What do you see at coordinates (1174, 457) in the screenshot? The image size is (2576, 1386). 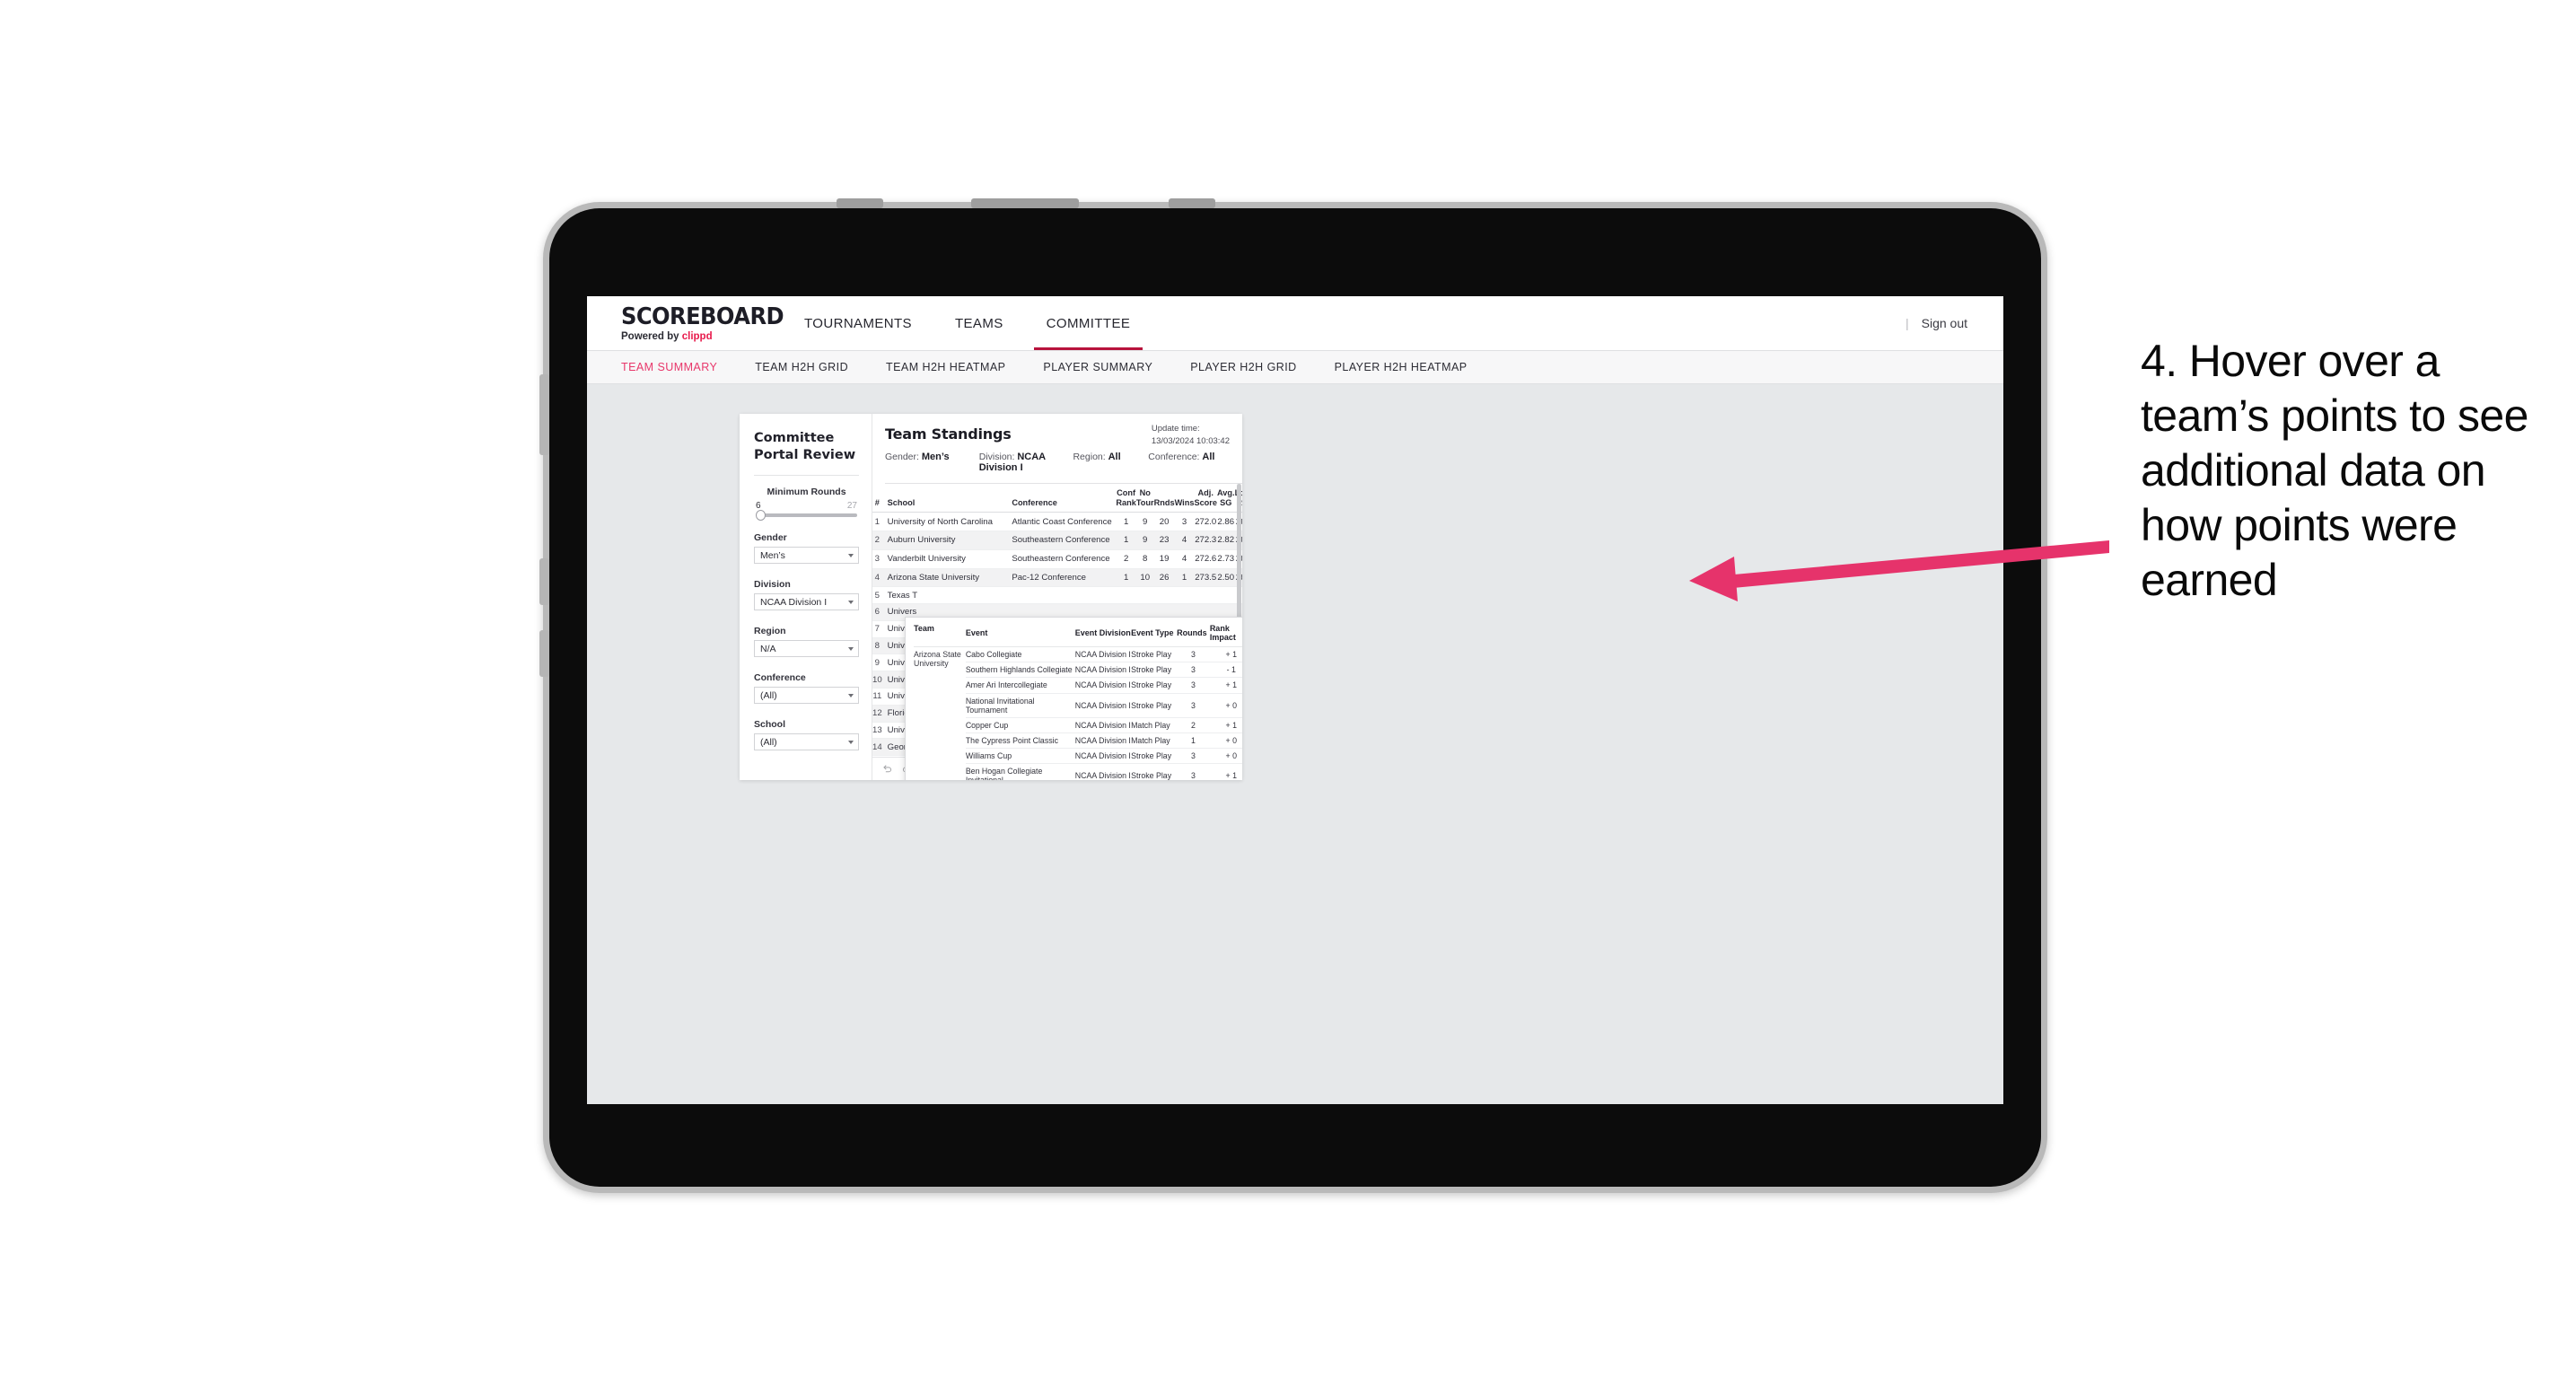 I see `criteria-conference-label: Conference:` at bounding box center [1174, 457].